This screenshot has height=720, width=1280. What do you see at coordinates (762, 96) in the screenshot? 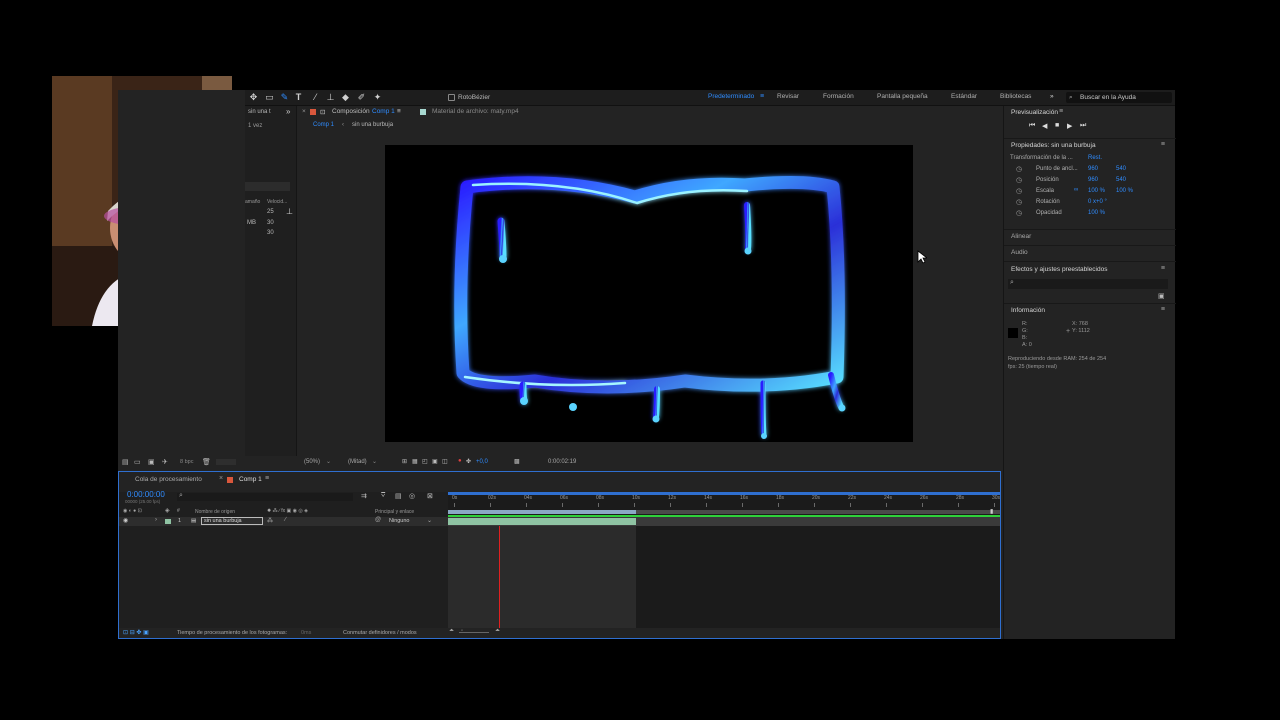
I see `workspace-menu-icon: ≡` at bounding box center [762, 96].